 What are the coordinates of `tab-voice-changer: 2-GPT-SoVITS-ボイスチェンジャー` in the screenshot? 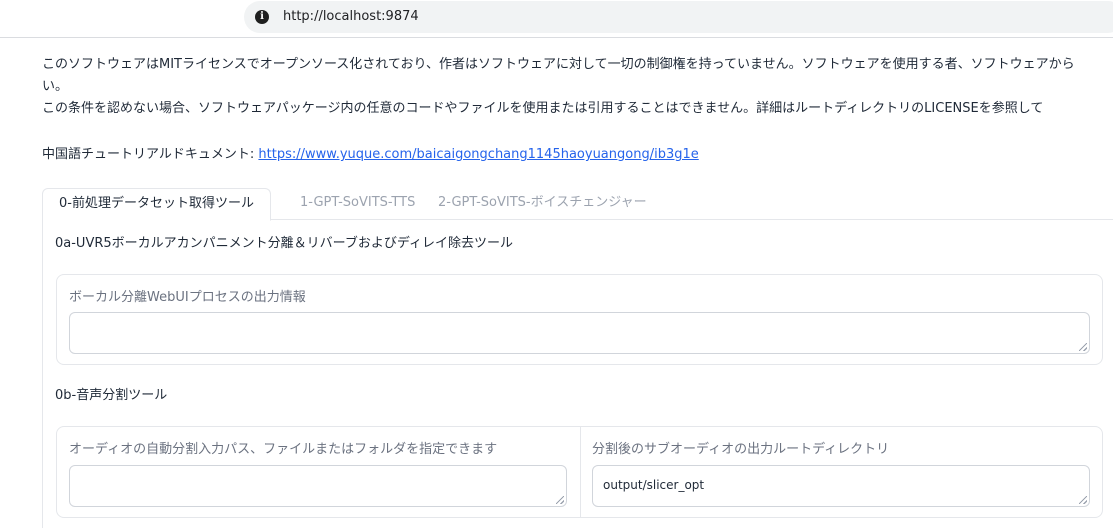 It's located at (542, 204).